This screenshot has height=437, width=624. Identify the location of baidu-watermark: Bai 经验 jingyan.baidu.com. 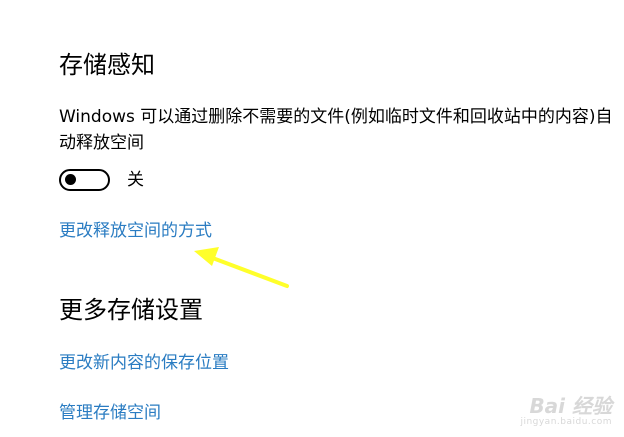
(566, 411).